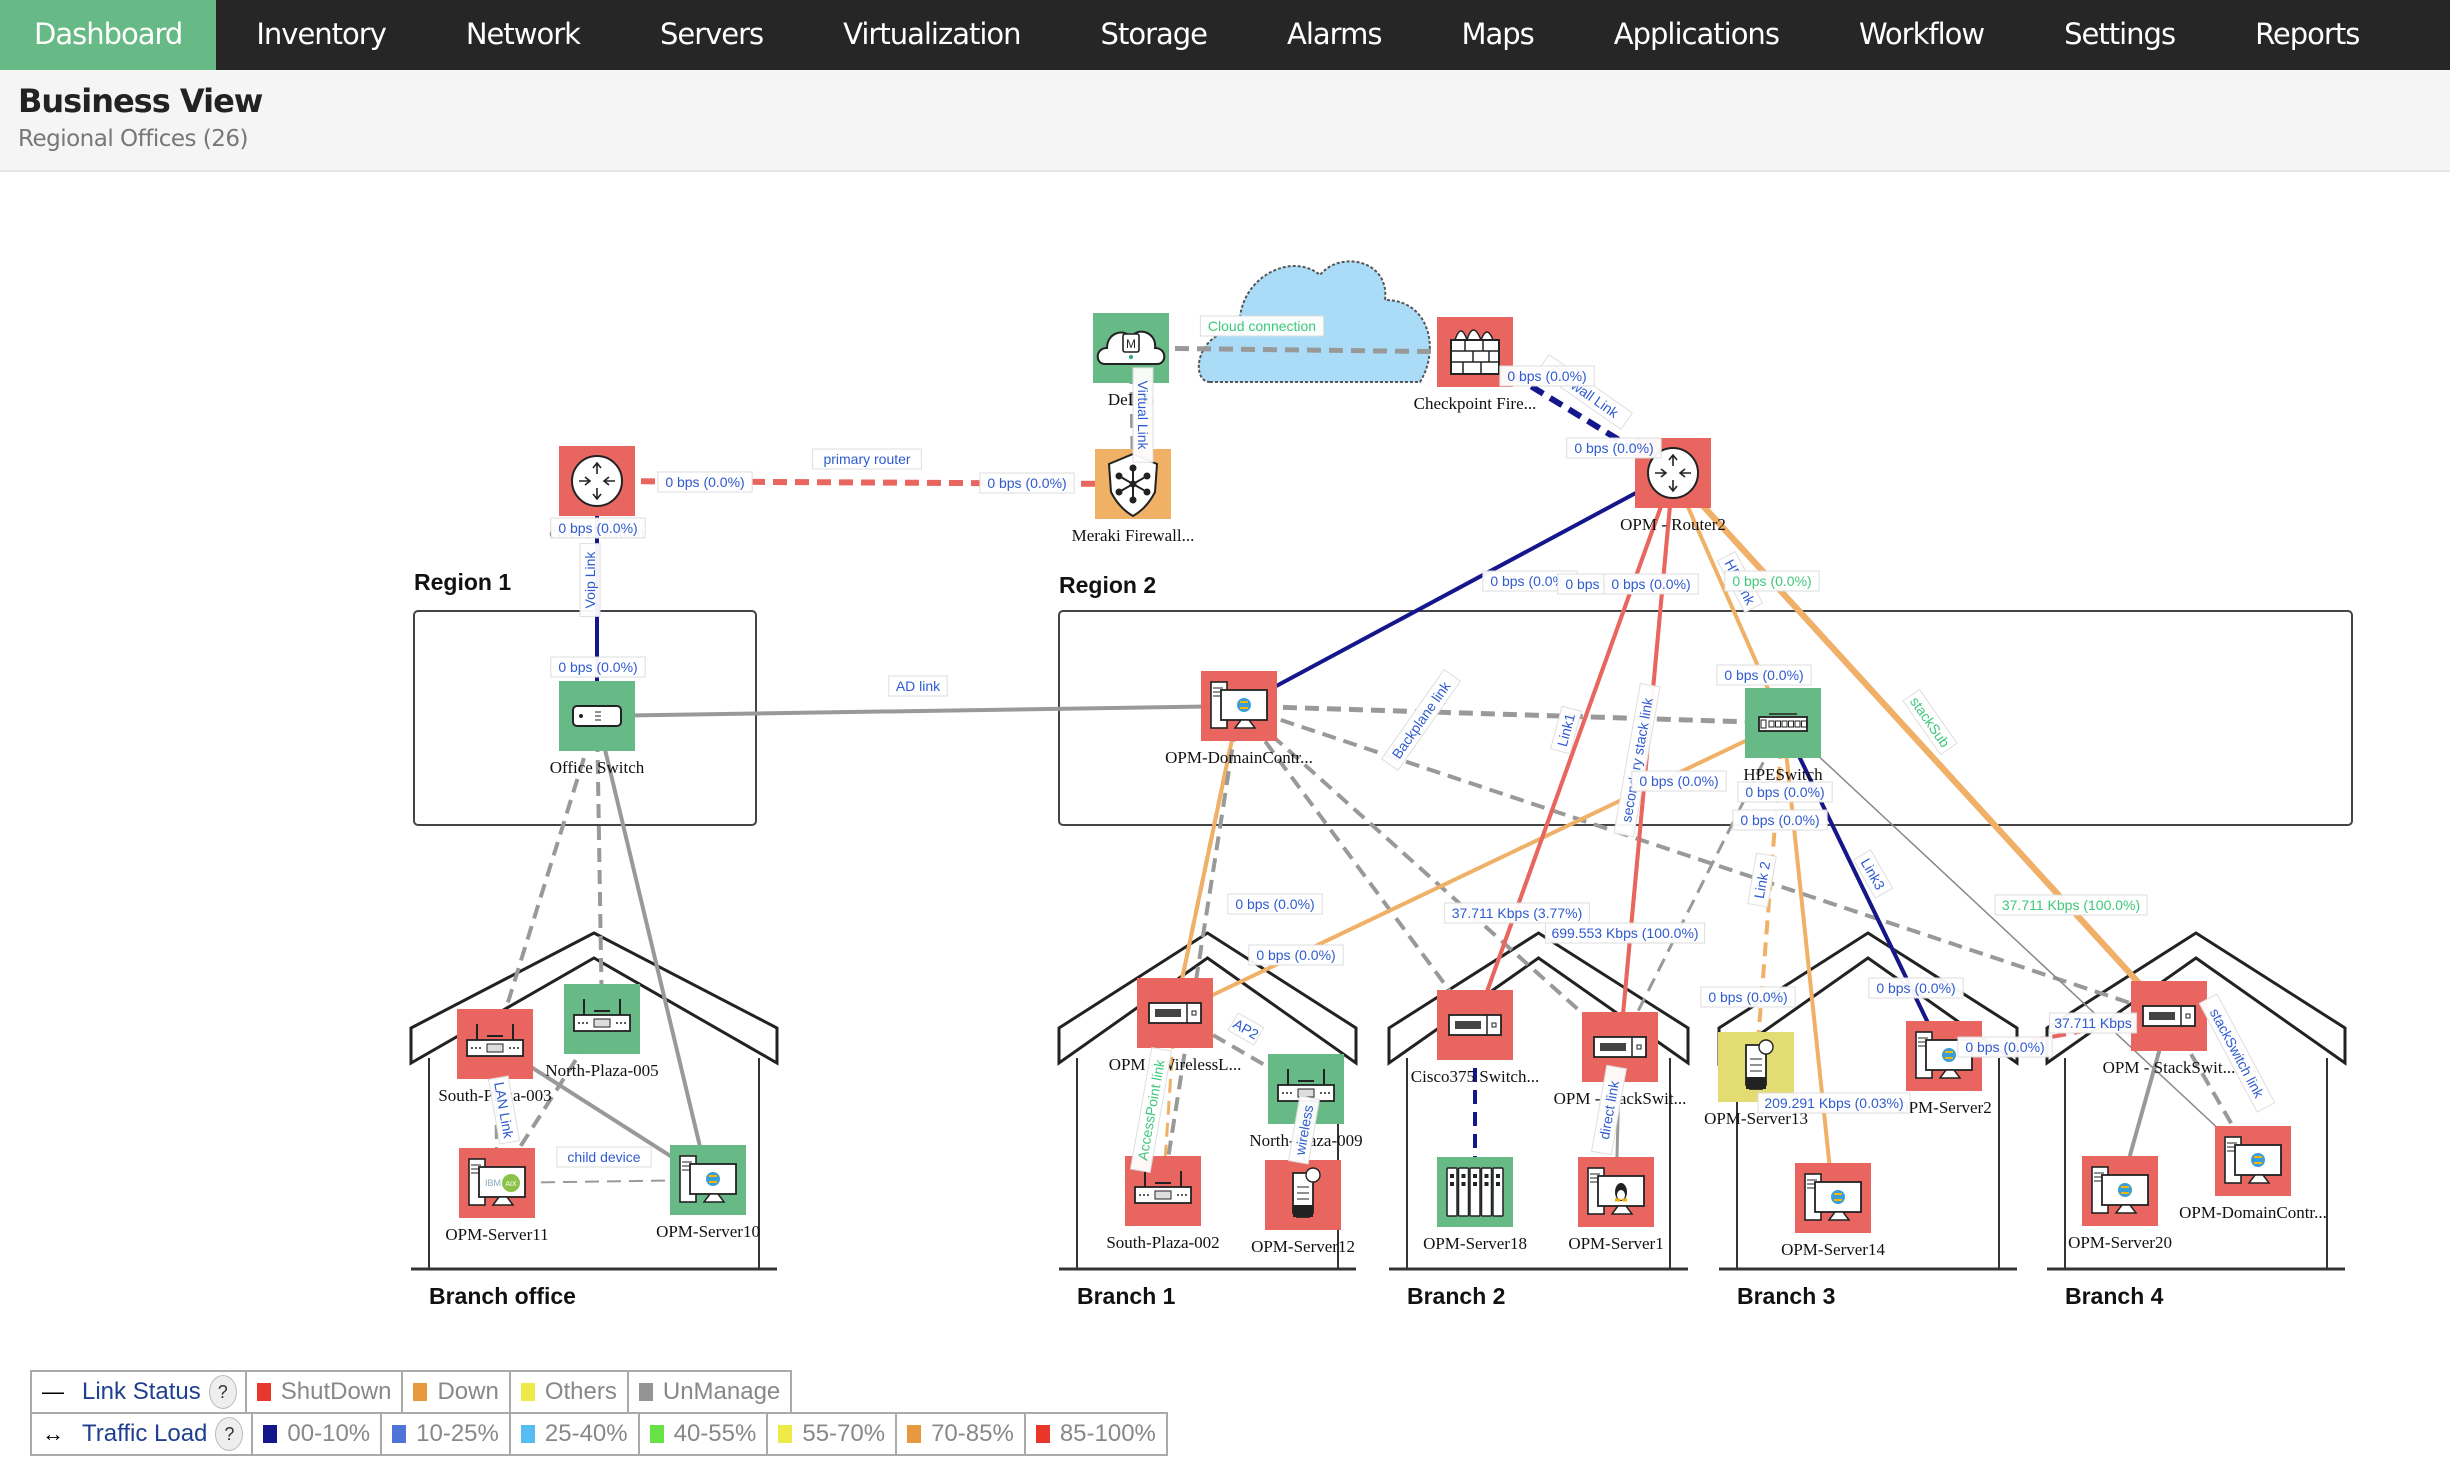  What do you see at coordinates (1944, 1069) in the screenshot?
I see `device-server2: OPM-Server2` at bounding box center [1944, 1069].